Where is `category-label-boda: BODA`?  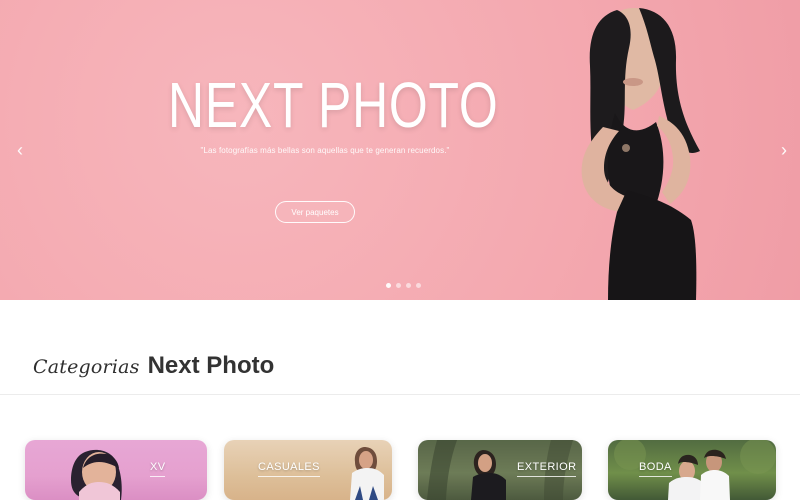
category-label-boda: BODA is located at coordinates (655, 469).